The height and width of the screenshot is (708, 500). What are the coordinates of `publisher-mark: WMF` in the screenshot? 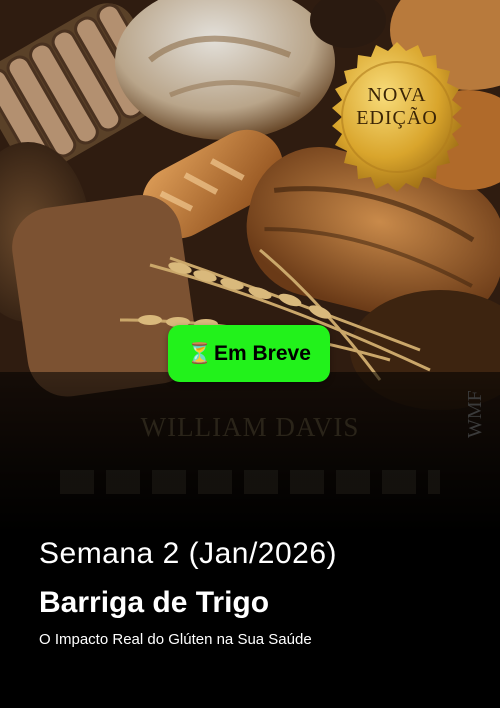 It's located at (475, 414).